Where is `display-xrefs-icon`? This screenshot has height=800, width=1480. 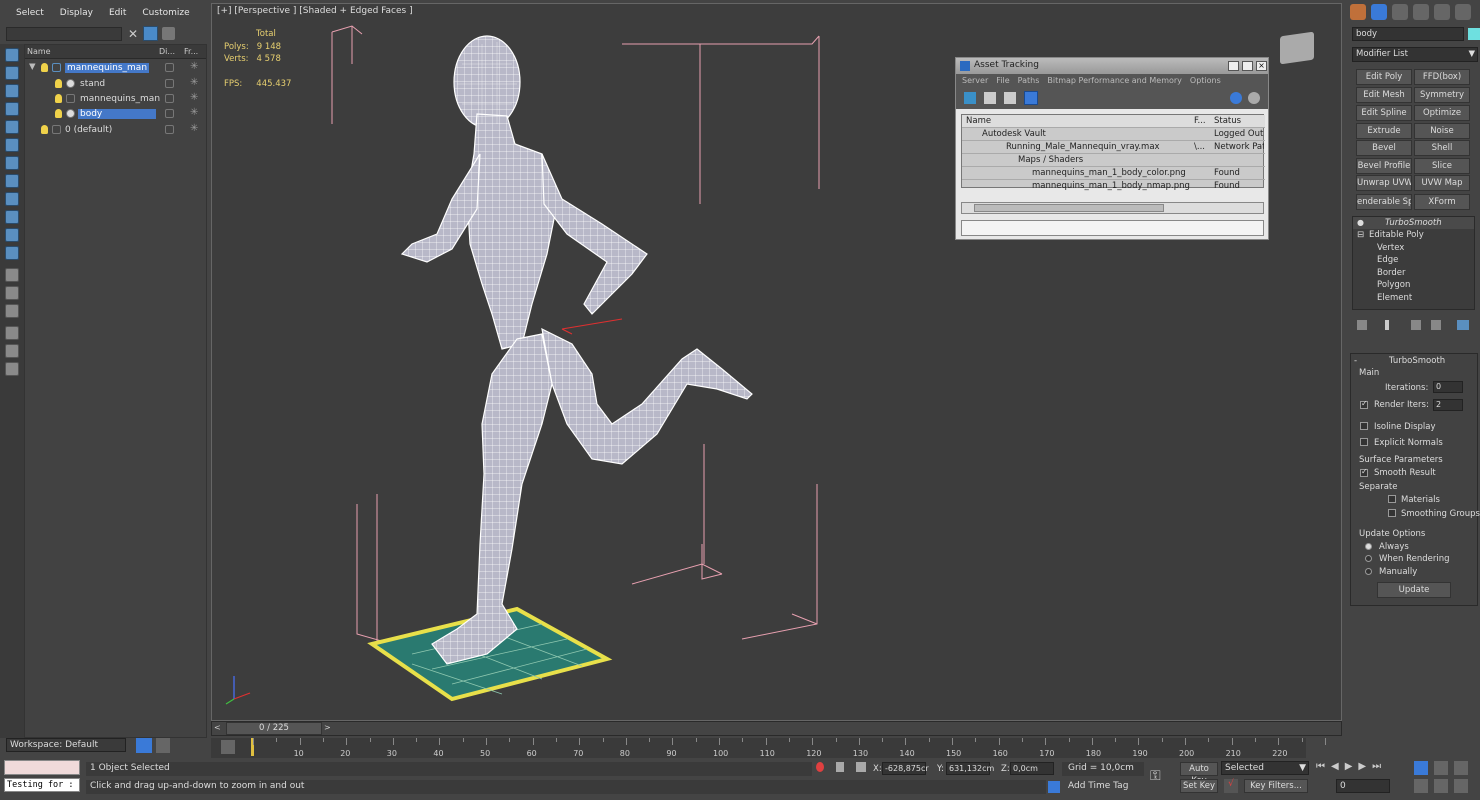 display-xrefs-icon is located at coordinates (12, 235).